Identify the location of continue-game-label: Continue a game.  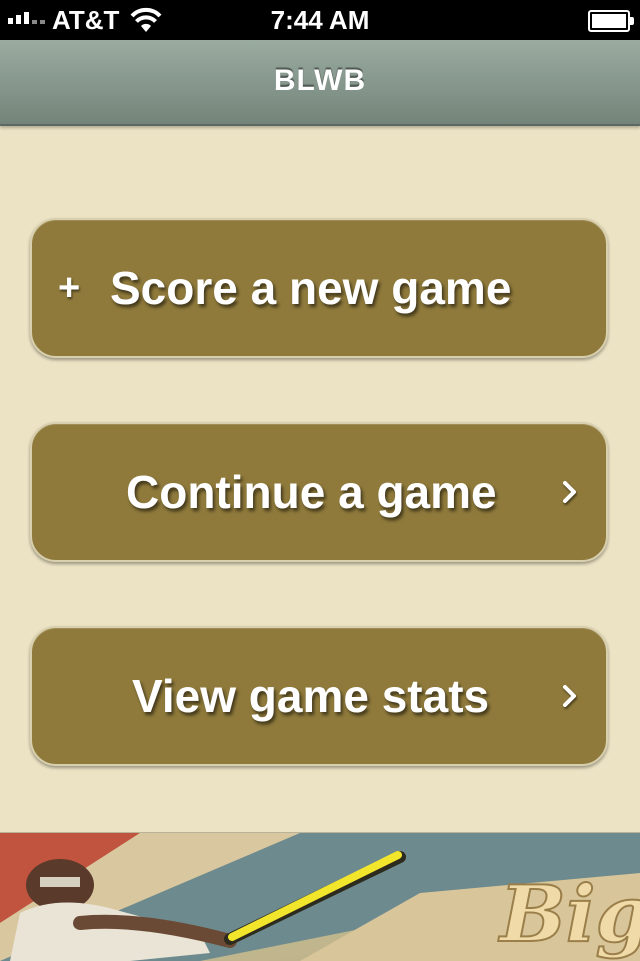
(311, 492).